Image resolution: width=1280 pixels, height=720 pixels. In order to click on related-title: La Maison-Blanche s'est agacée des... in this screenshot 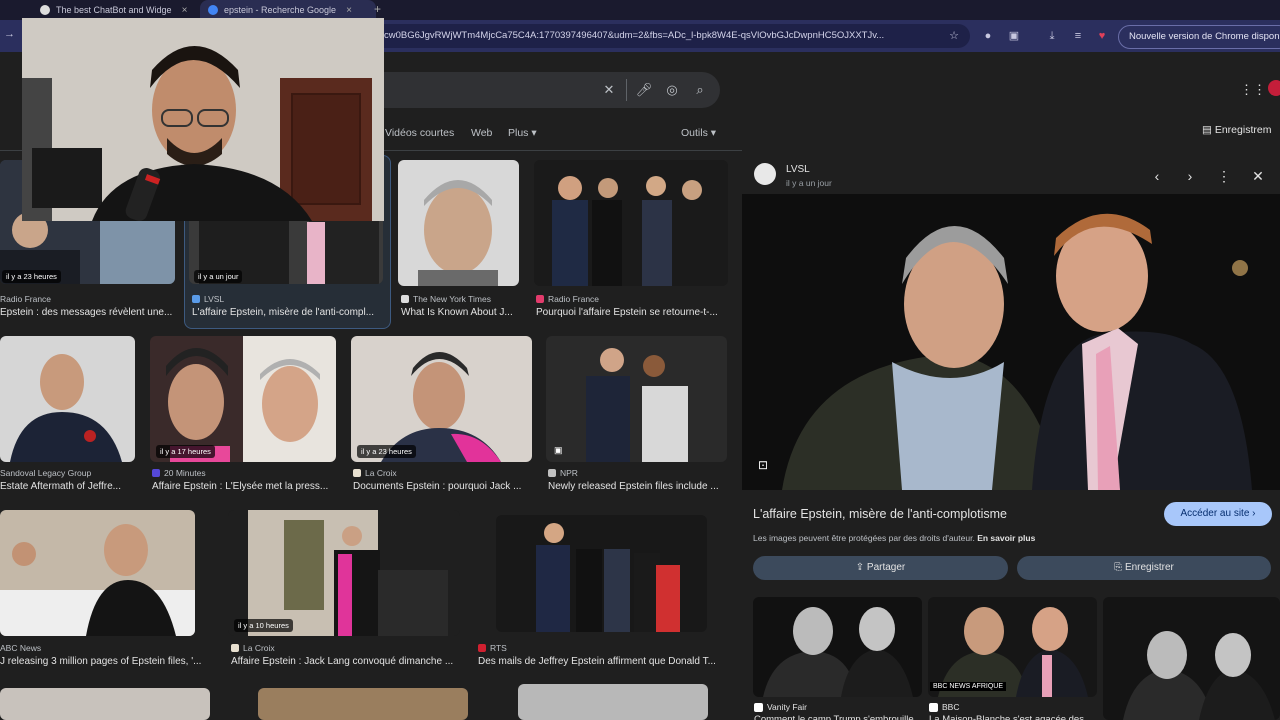, I will do `click(1013, 717)`.